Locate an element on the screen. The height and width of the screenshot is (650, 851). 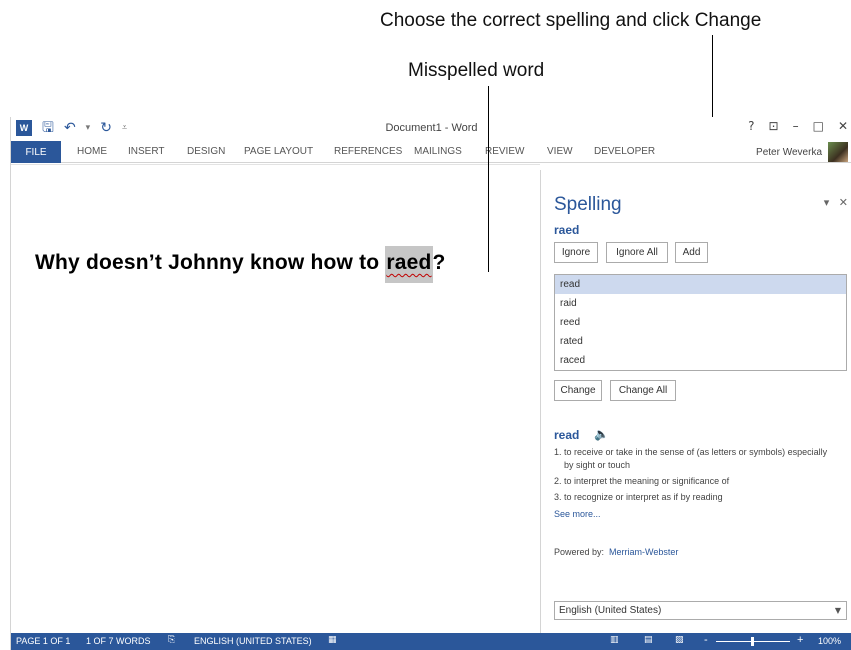
tab-page-layout: PAGE LAYOUT is located at coordinates (278, 151).